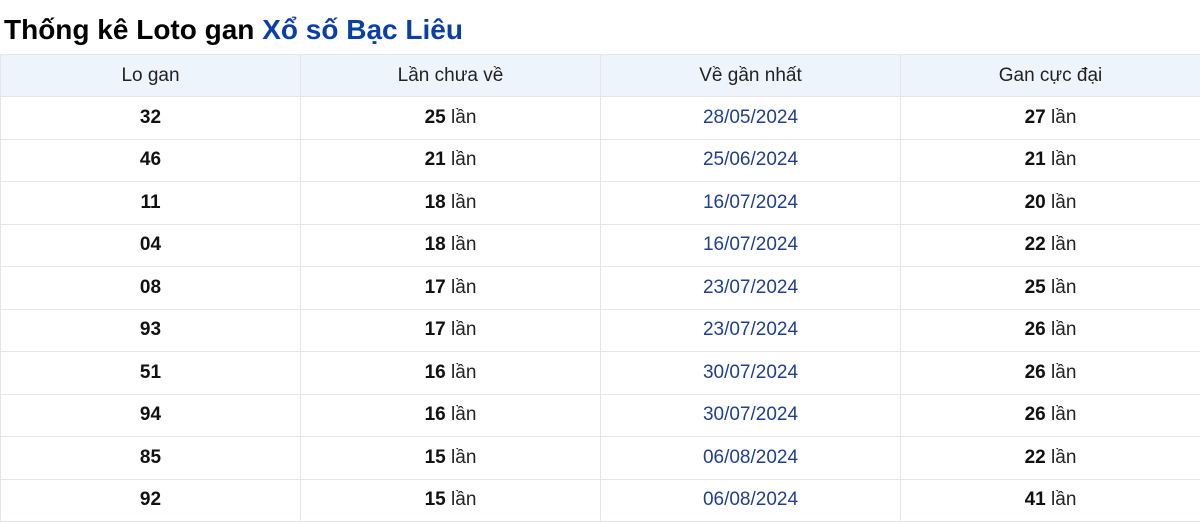 This screenshot has width=1200, height=522. I want to click on max-gap-cell: 21 lần, so click(1050, 160).